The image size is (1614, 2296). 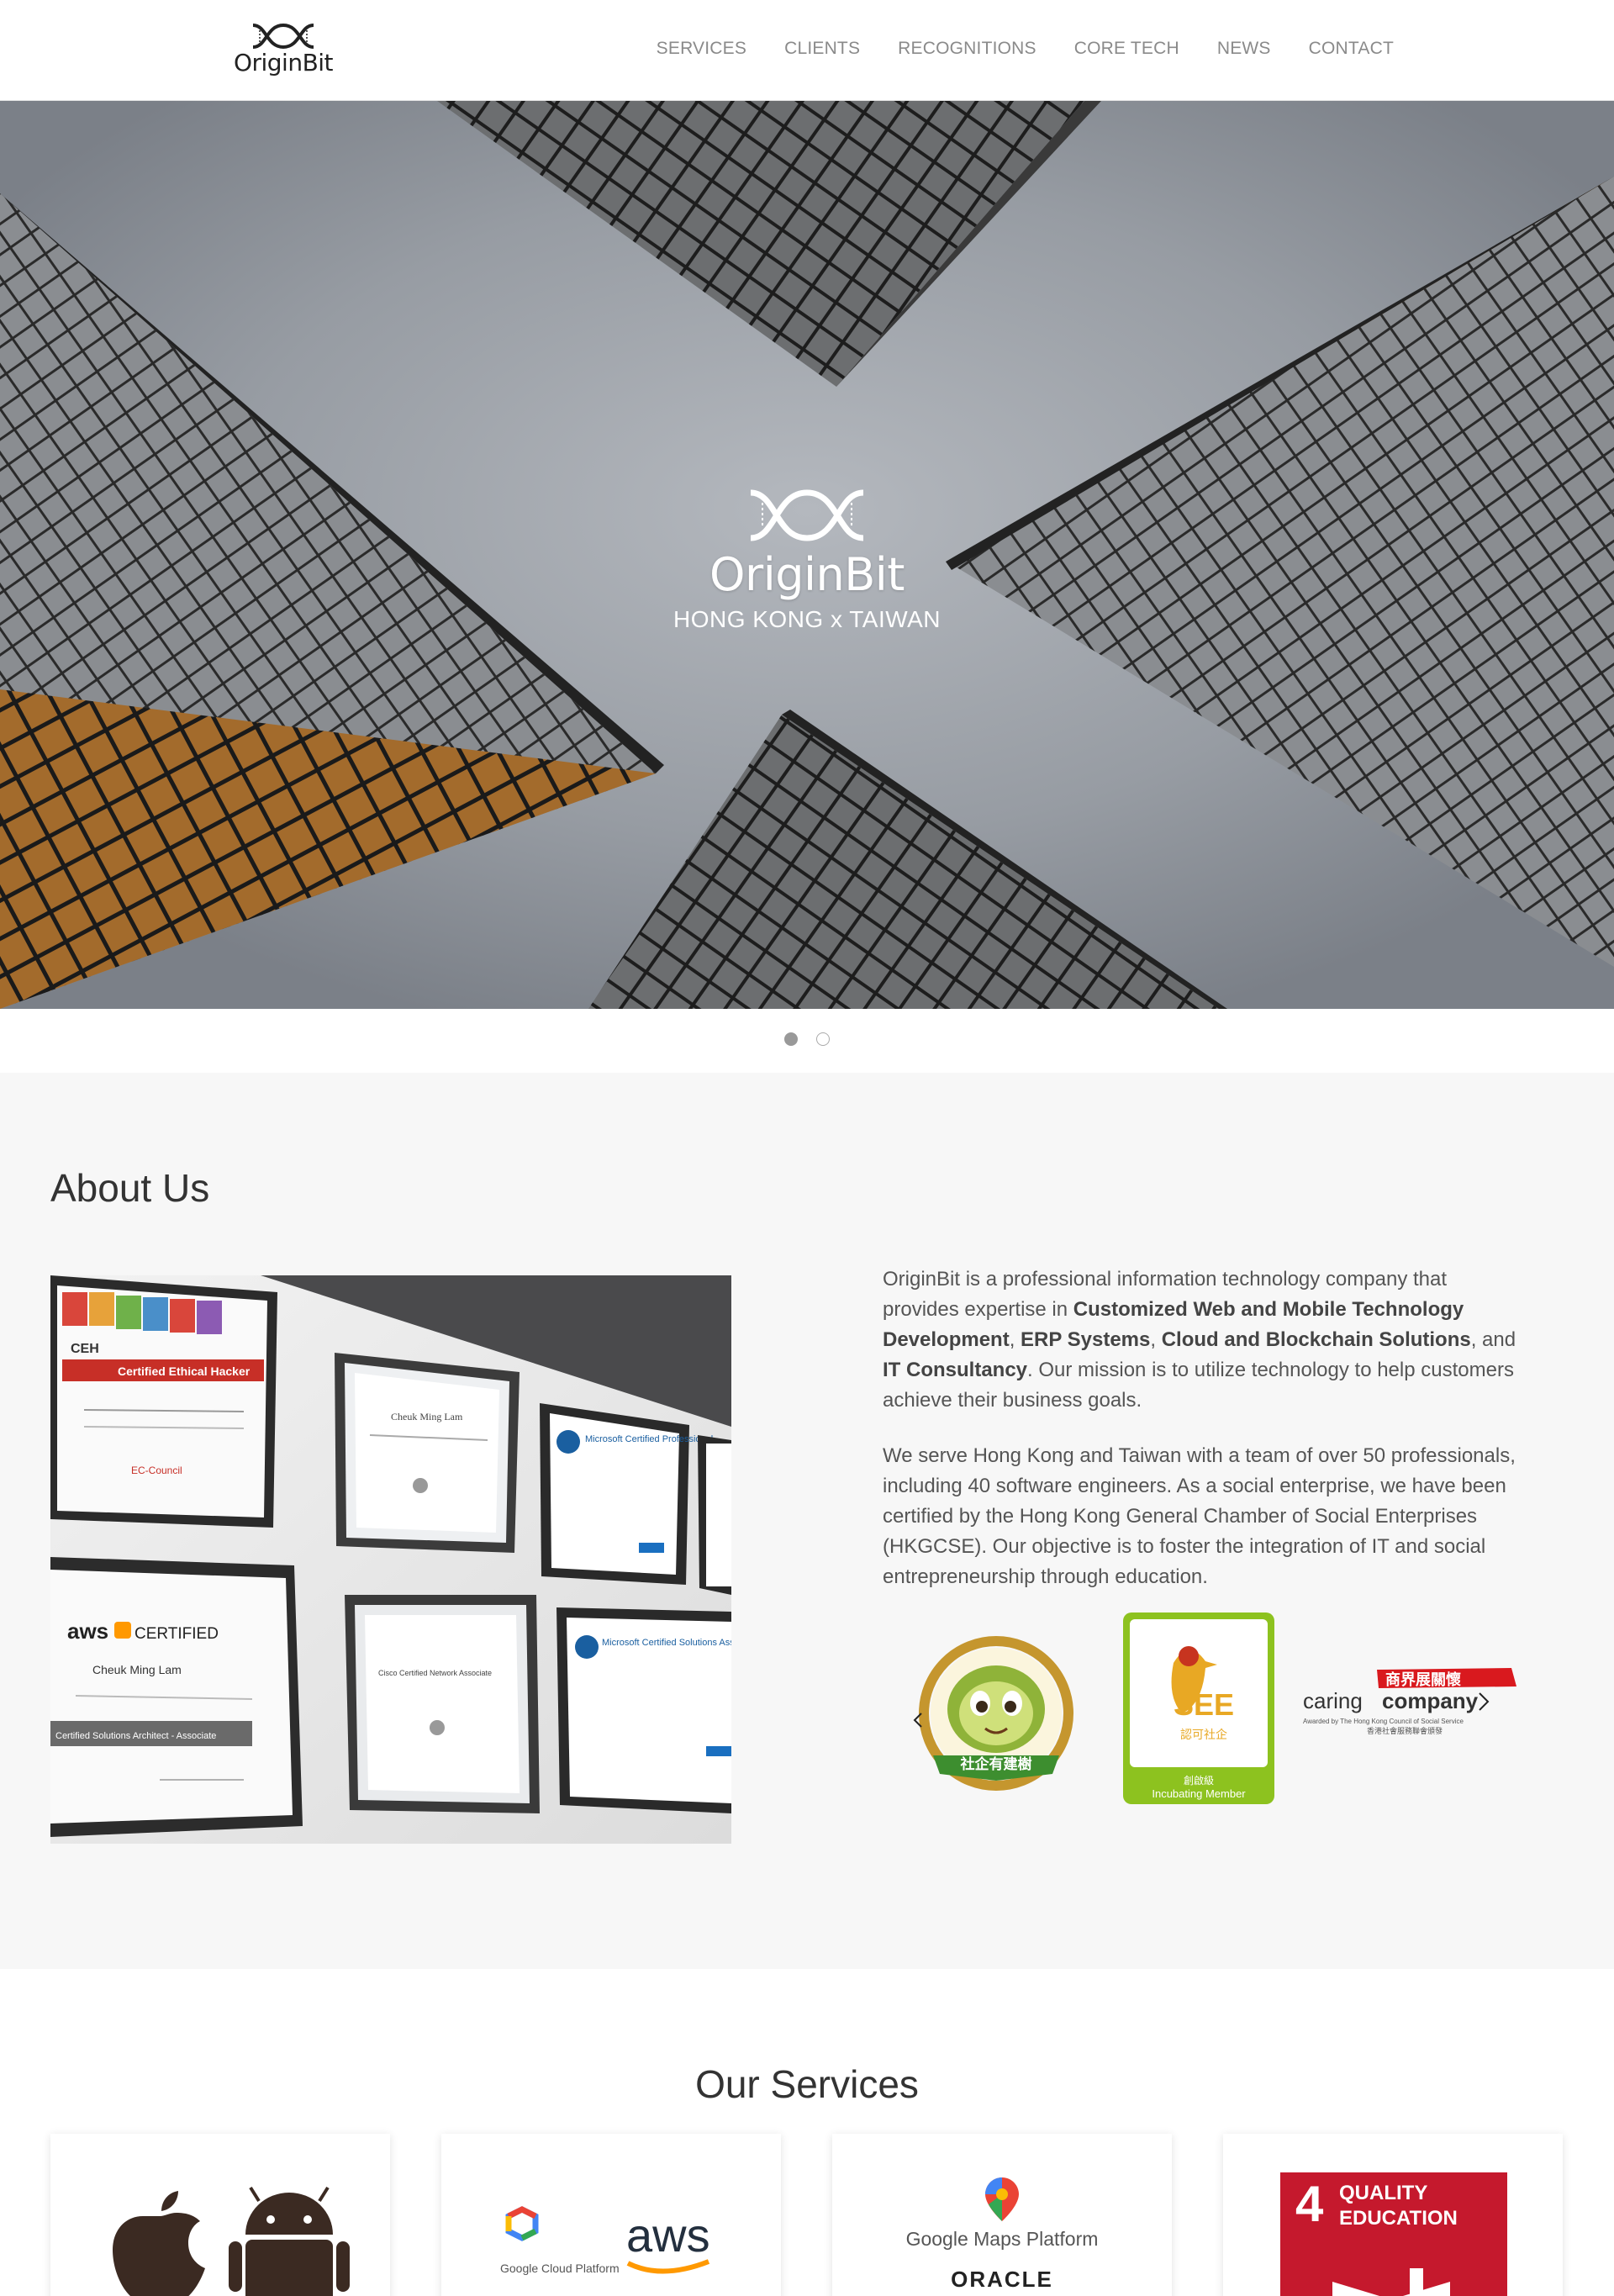 What do you see at coordinates (1126, 49) in the screenshot?
I see `nav-core-tech: CORE TECH` at bounding box center [1126, 49].